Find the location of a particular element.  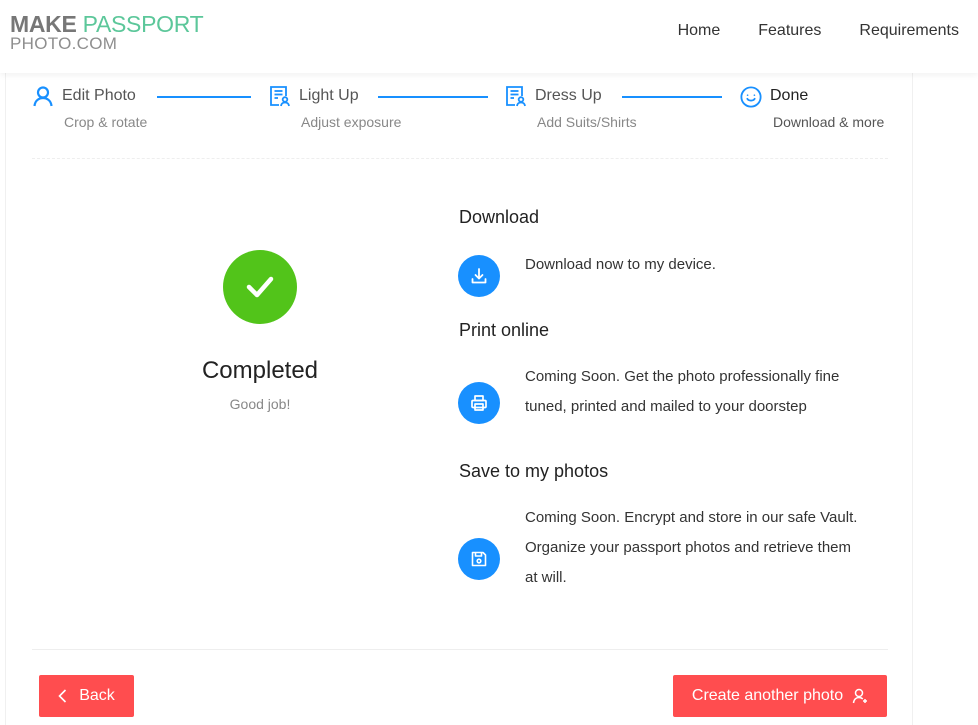

step-title: Dress Up is located at coordinates (568, 95).